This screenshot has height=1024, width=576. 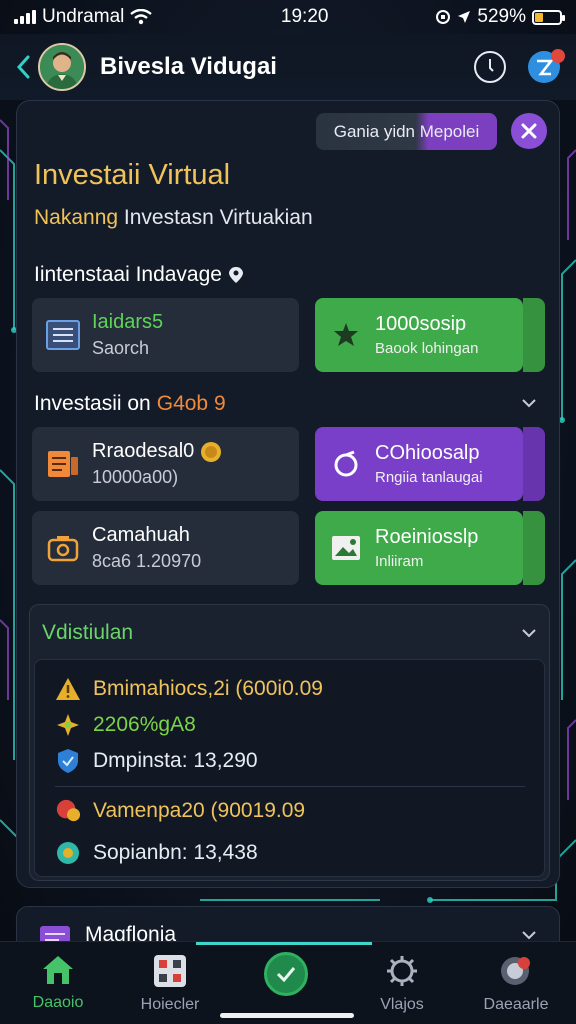 I want to click on tile-camera: Camahuah 8ca6 1.20970, so click(x=165, y=548).